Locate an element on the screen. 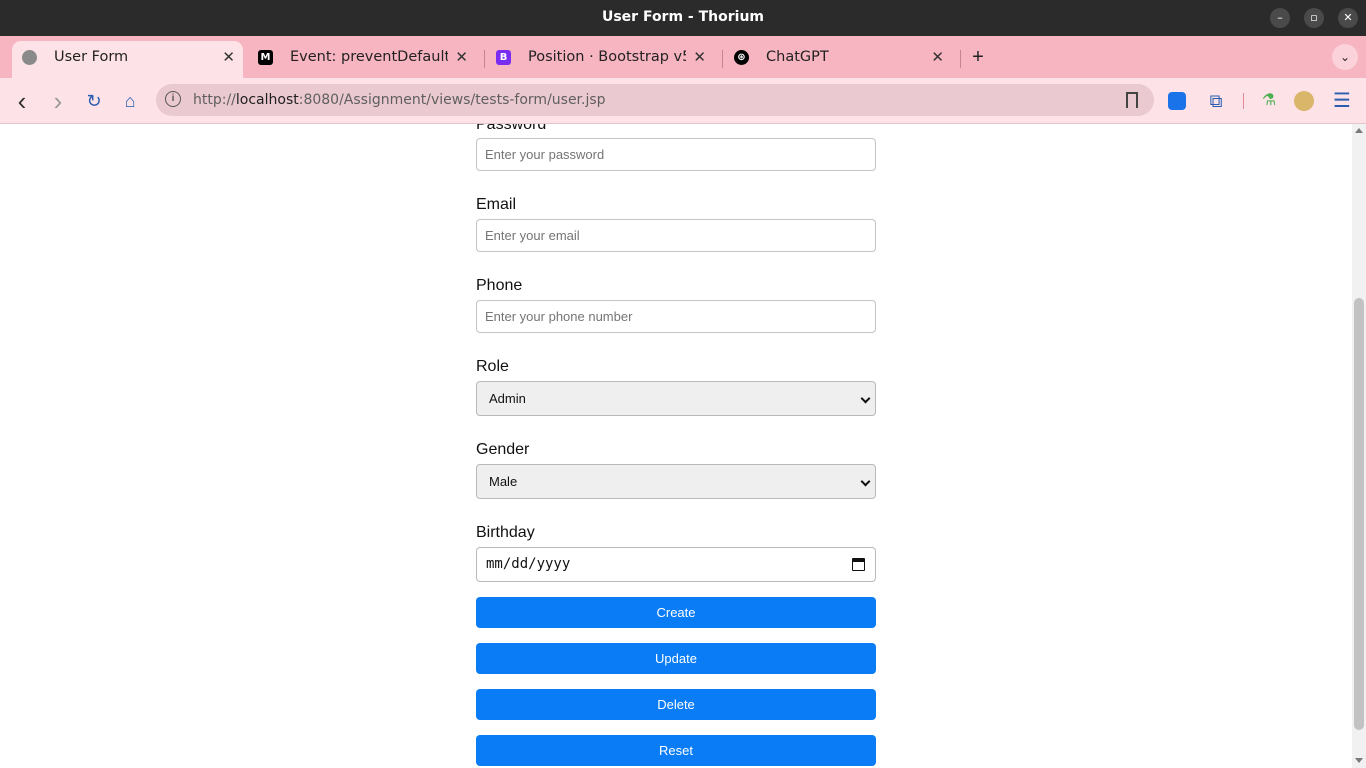 The image size is (1366, 768). home-button: ⌂ is located at coordinates (130, 101).